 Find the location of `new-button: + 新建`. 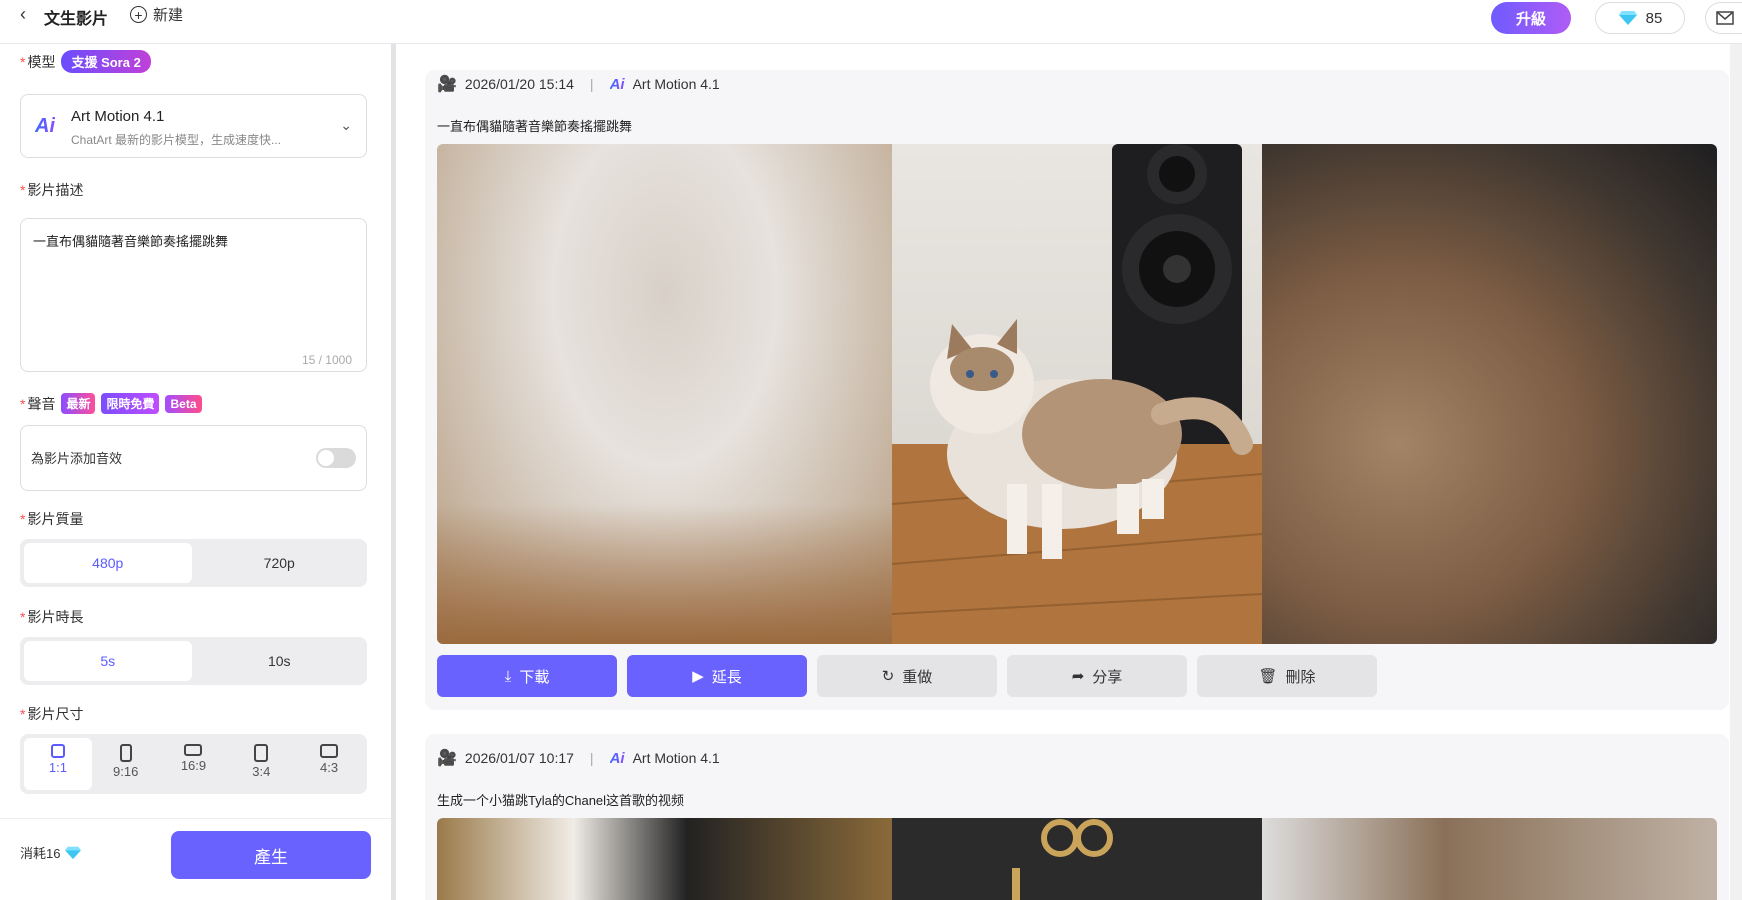

new-button: + 新建 is located at coordinates (156, 14).